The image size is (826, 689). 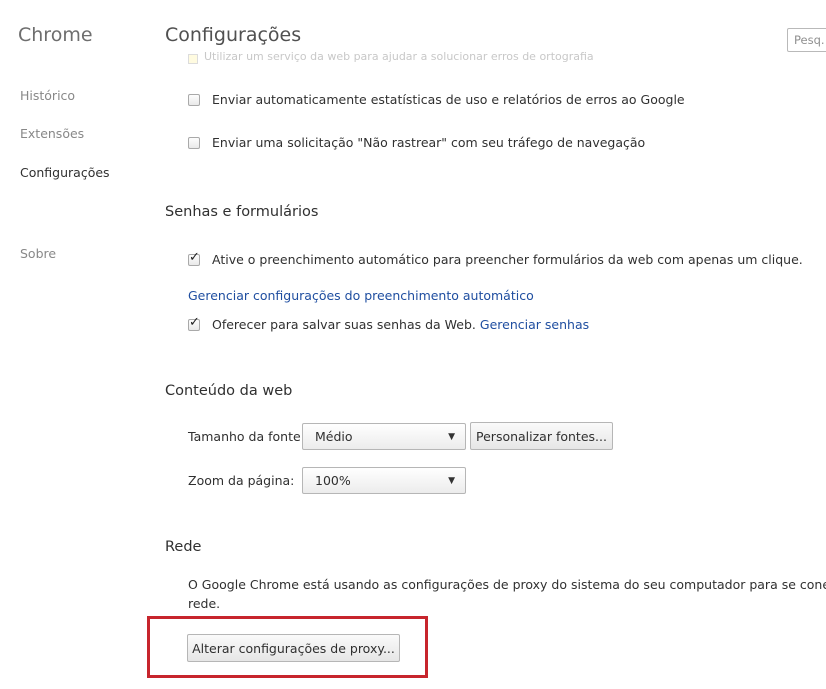 What do you see at coordinates (241, 480) in the screenshot?
I see `zoom-label: Zoom da página:` at bounding box center [241, 480].